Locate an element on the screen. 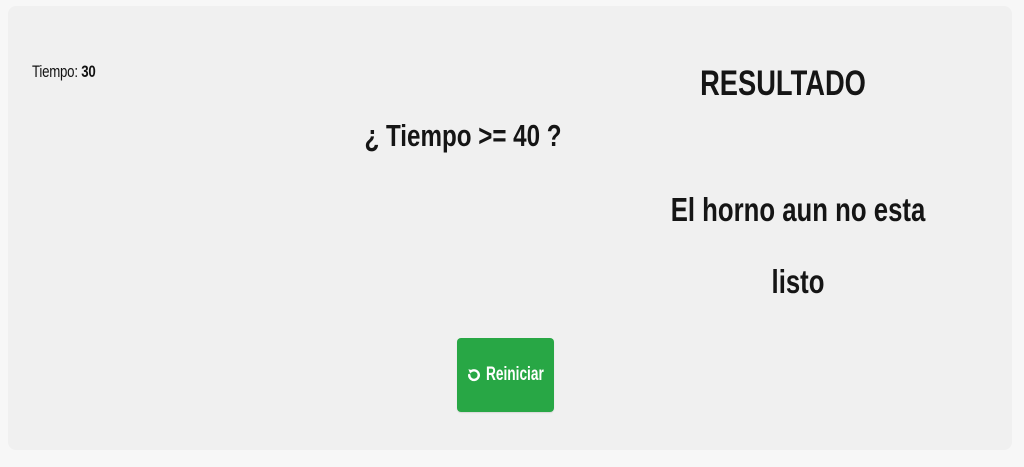  tiempo-indicator: Tiempo: 30 is located at coordinates (64, 72).